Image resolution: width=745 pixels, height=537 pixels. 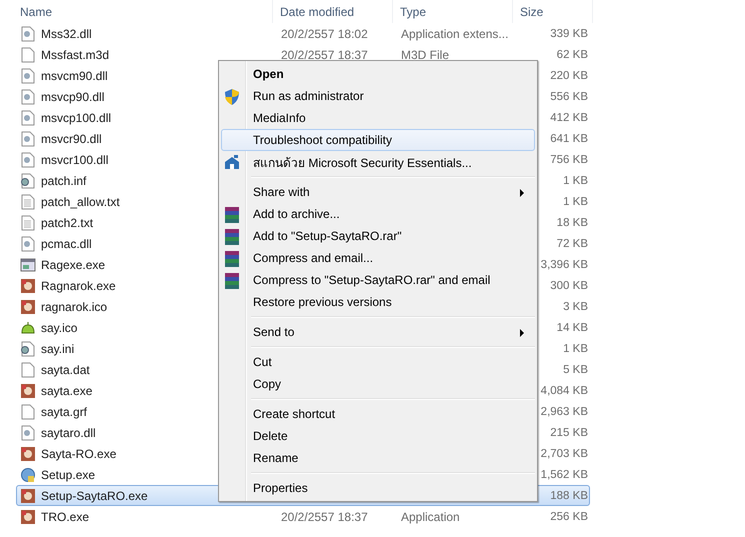 What do you see at coordinates (59, 327) in the screenshot?
I see `file-name: say.ico` at bounding box center [59, 327].